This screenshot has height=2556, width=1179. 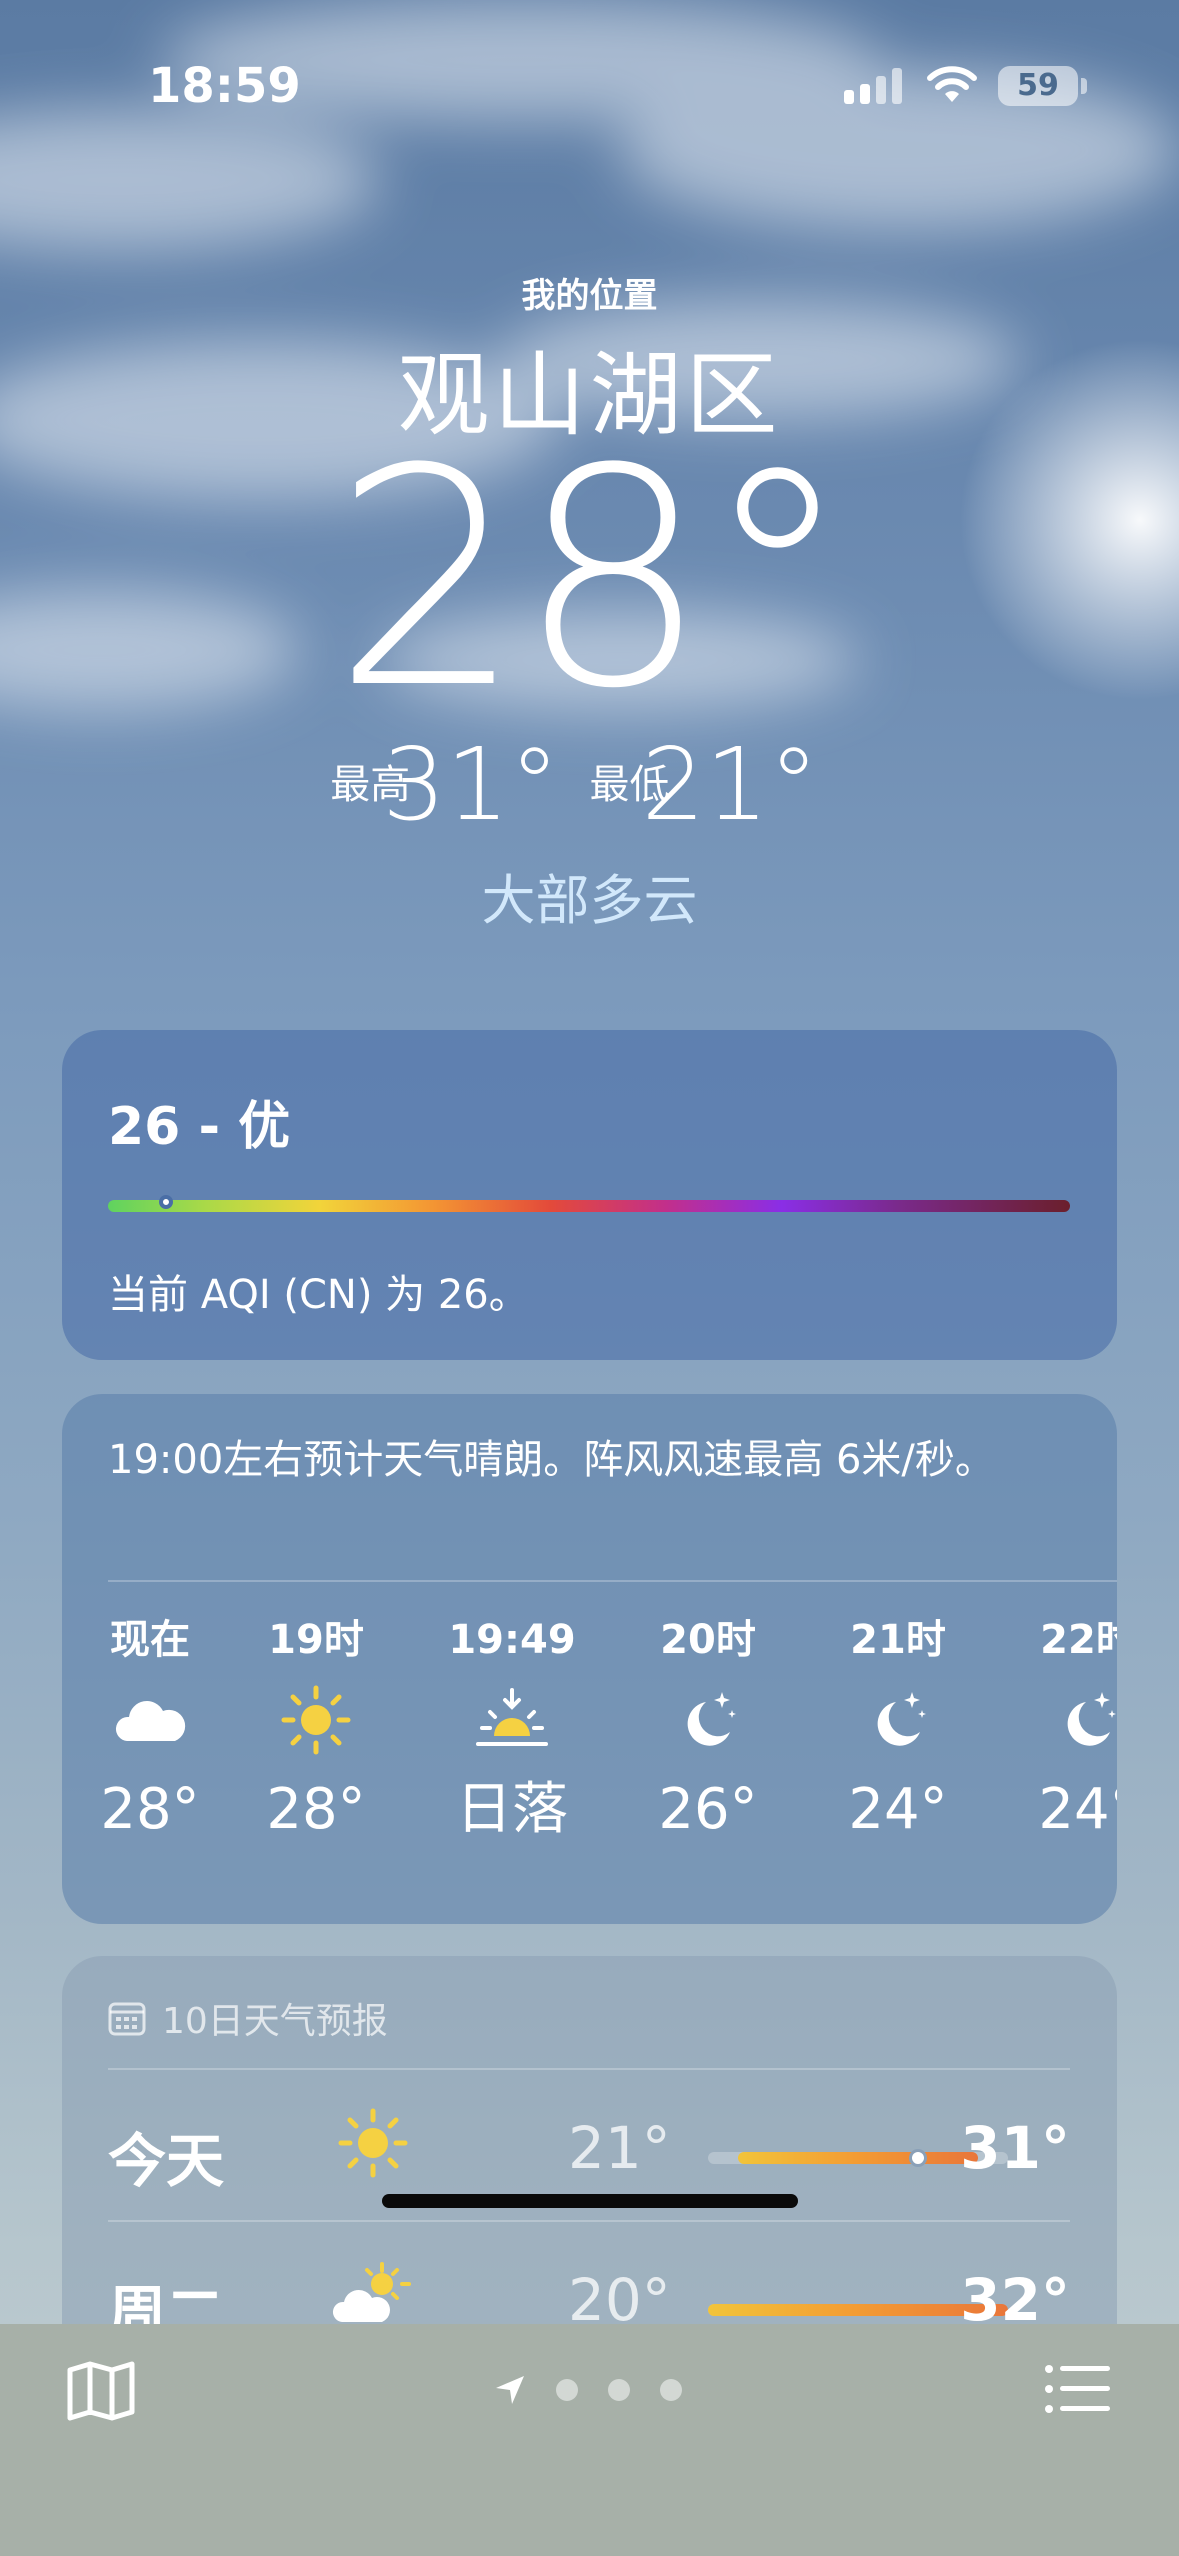 What do you see at coordinates (370, 784) in the screenshot?
I see `high-label: 最高` at bounding box center [370, 784].